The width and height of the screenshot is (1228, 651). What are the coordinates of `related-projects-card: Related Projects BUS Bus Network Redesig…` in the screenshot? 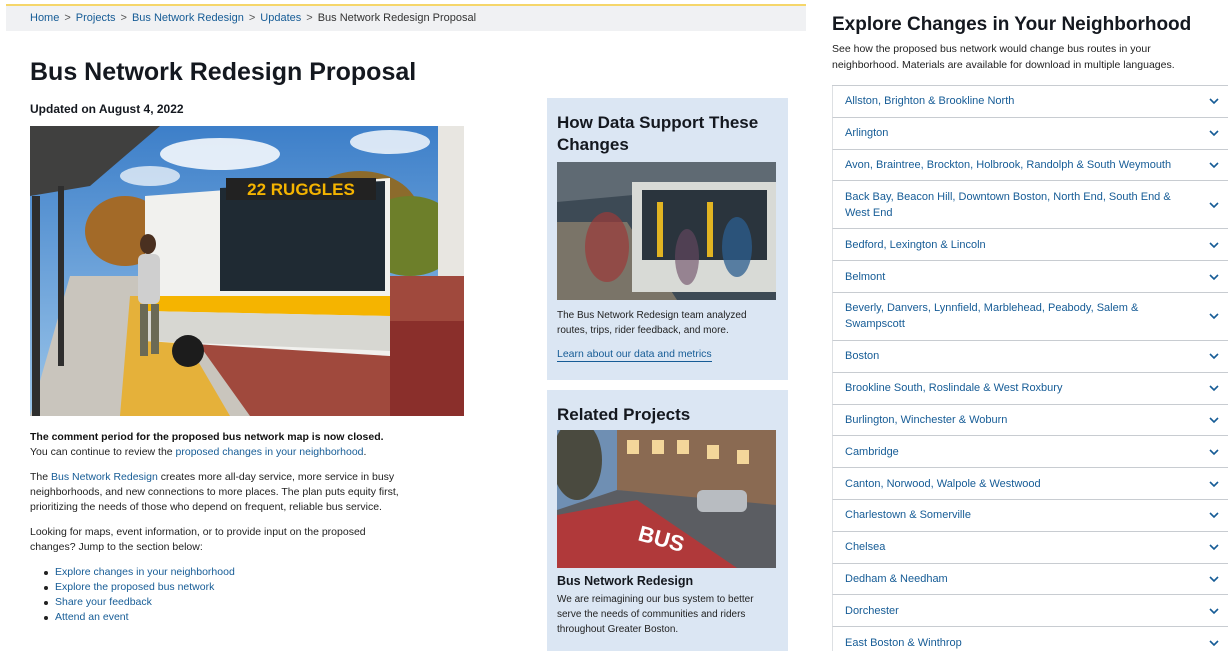 It's located at (667, 520).